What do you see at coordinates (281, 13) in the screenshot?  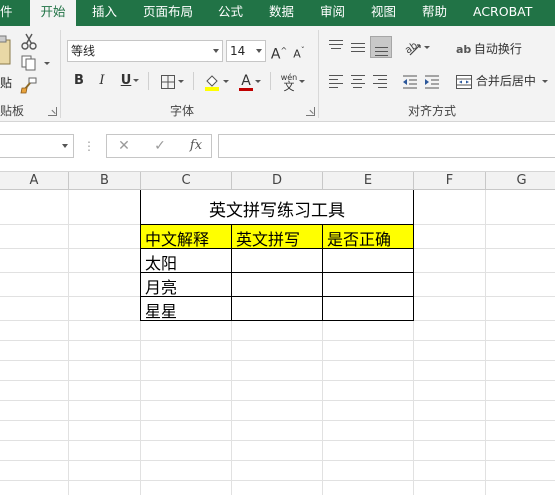 I see `tab-data: 数据` at bounding box center [281, 13].